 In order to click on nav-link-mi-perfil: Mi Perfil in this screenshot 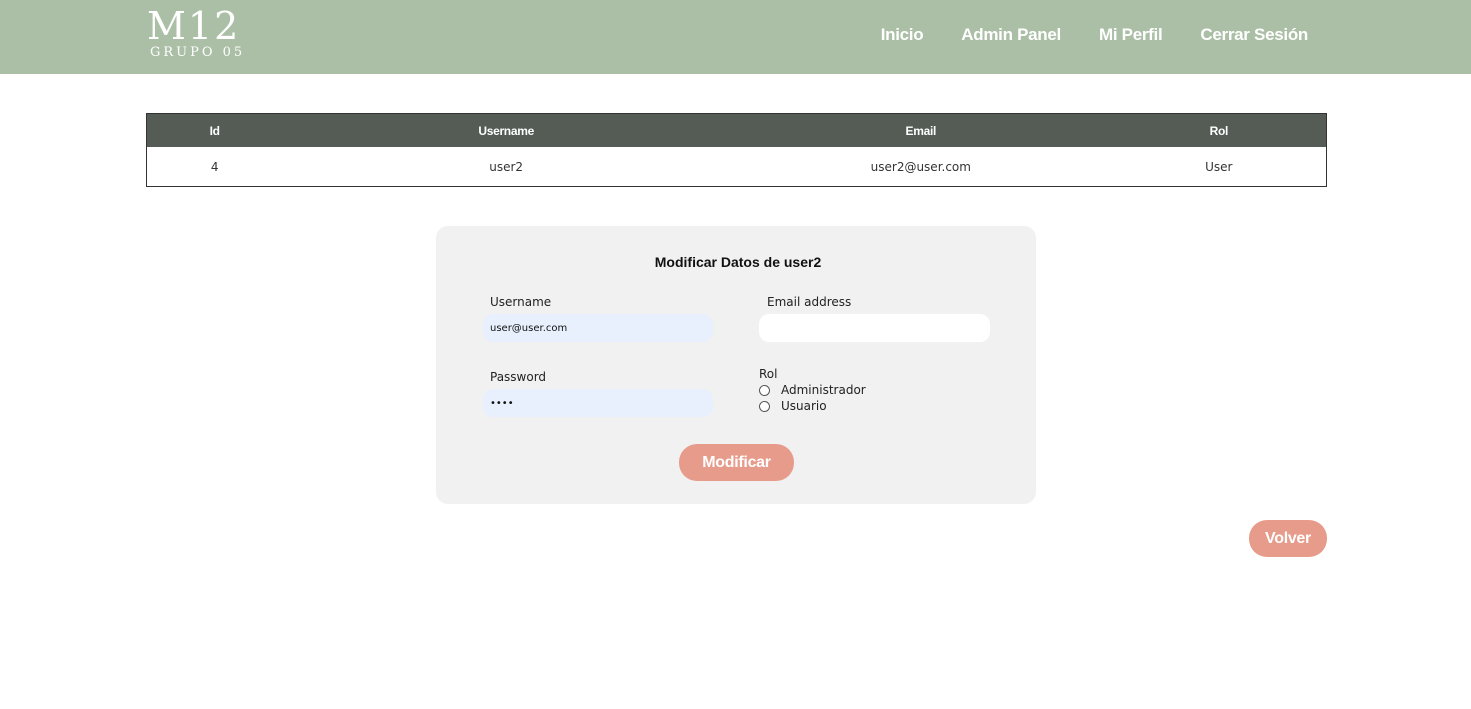, I will do `click(1131, 35)`.